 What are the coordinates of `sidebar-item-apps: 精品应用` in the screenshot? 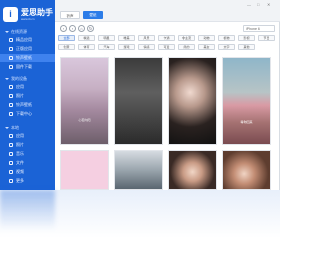 It's located at (27, 40).